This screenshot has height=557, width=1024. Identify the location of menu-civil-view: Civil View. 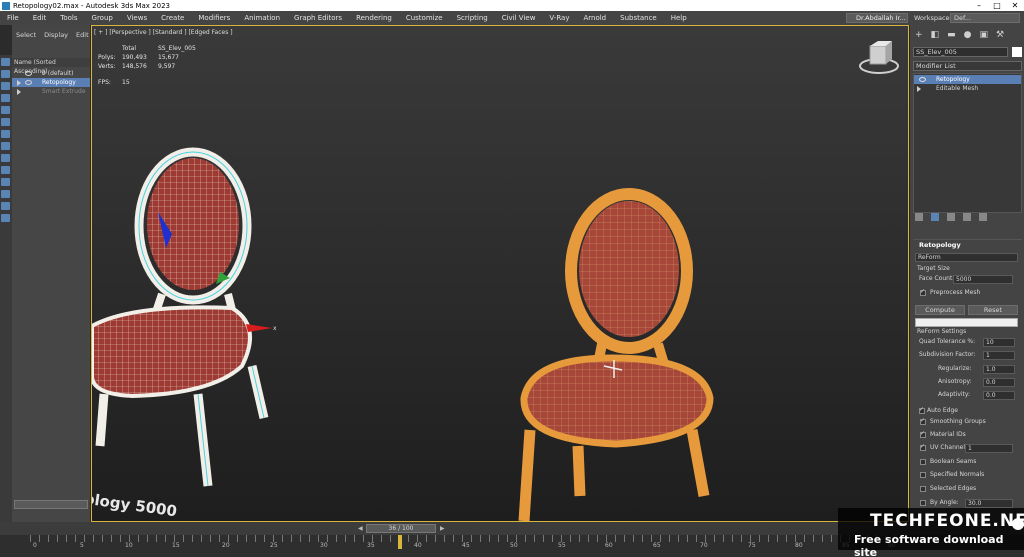
(519, 18).